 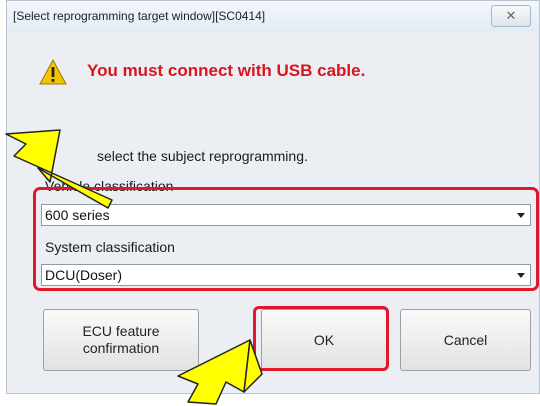 I want to click on cancel-button-label: Cancel, so click(x=465, y=340).